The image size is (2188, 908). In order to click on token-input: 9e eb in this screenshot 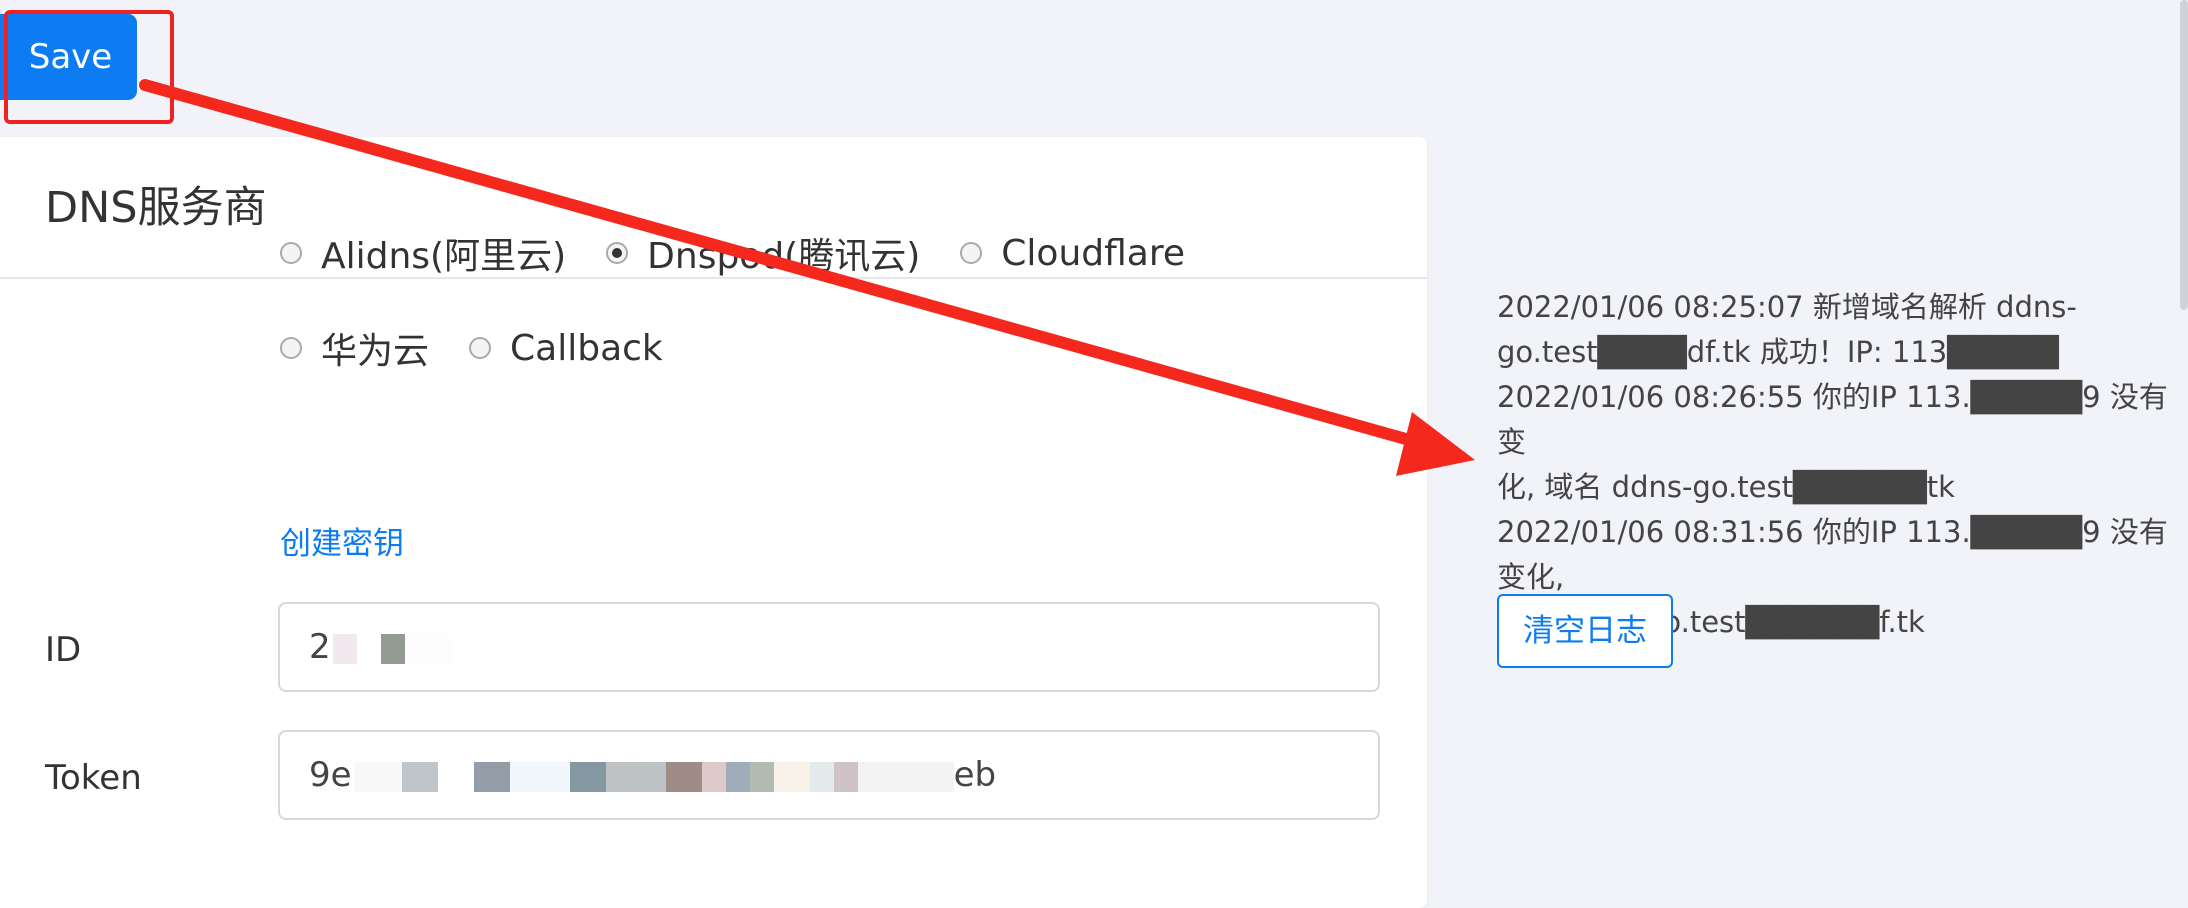, I will do `click(829, 775)`.